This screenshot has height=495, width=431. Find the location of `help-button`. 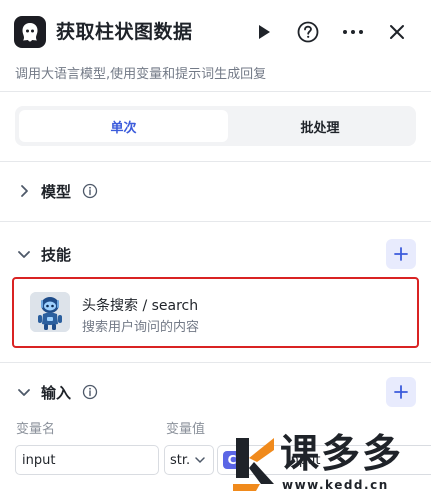

help-button is located at coordinates (308, 32).